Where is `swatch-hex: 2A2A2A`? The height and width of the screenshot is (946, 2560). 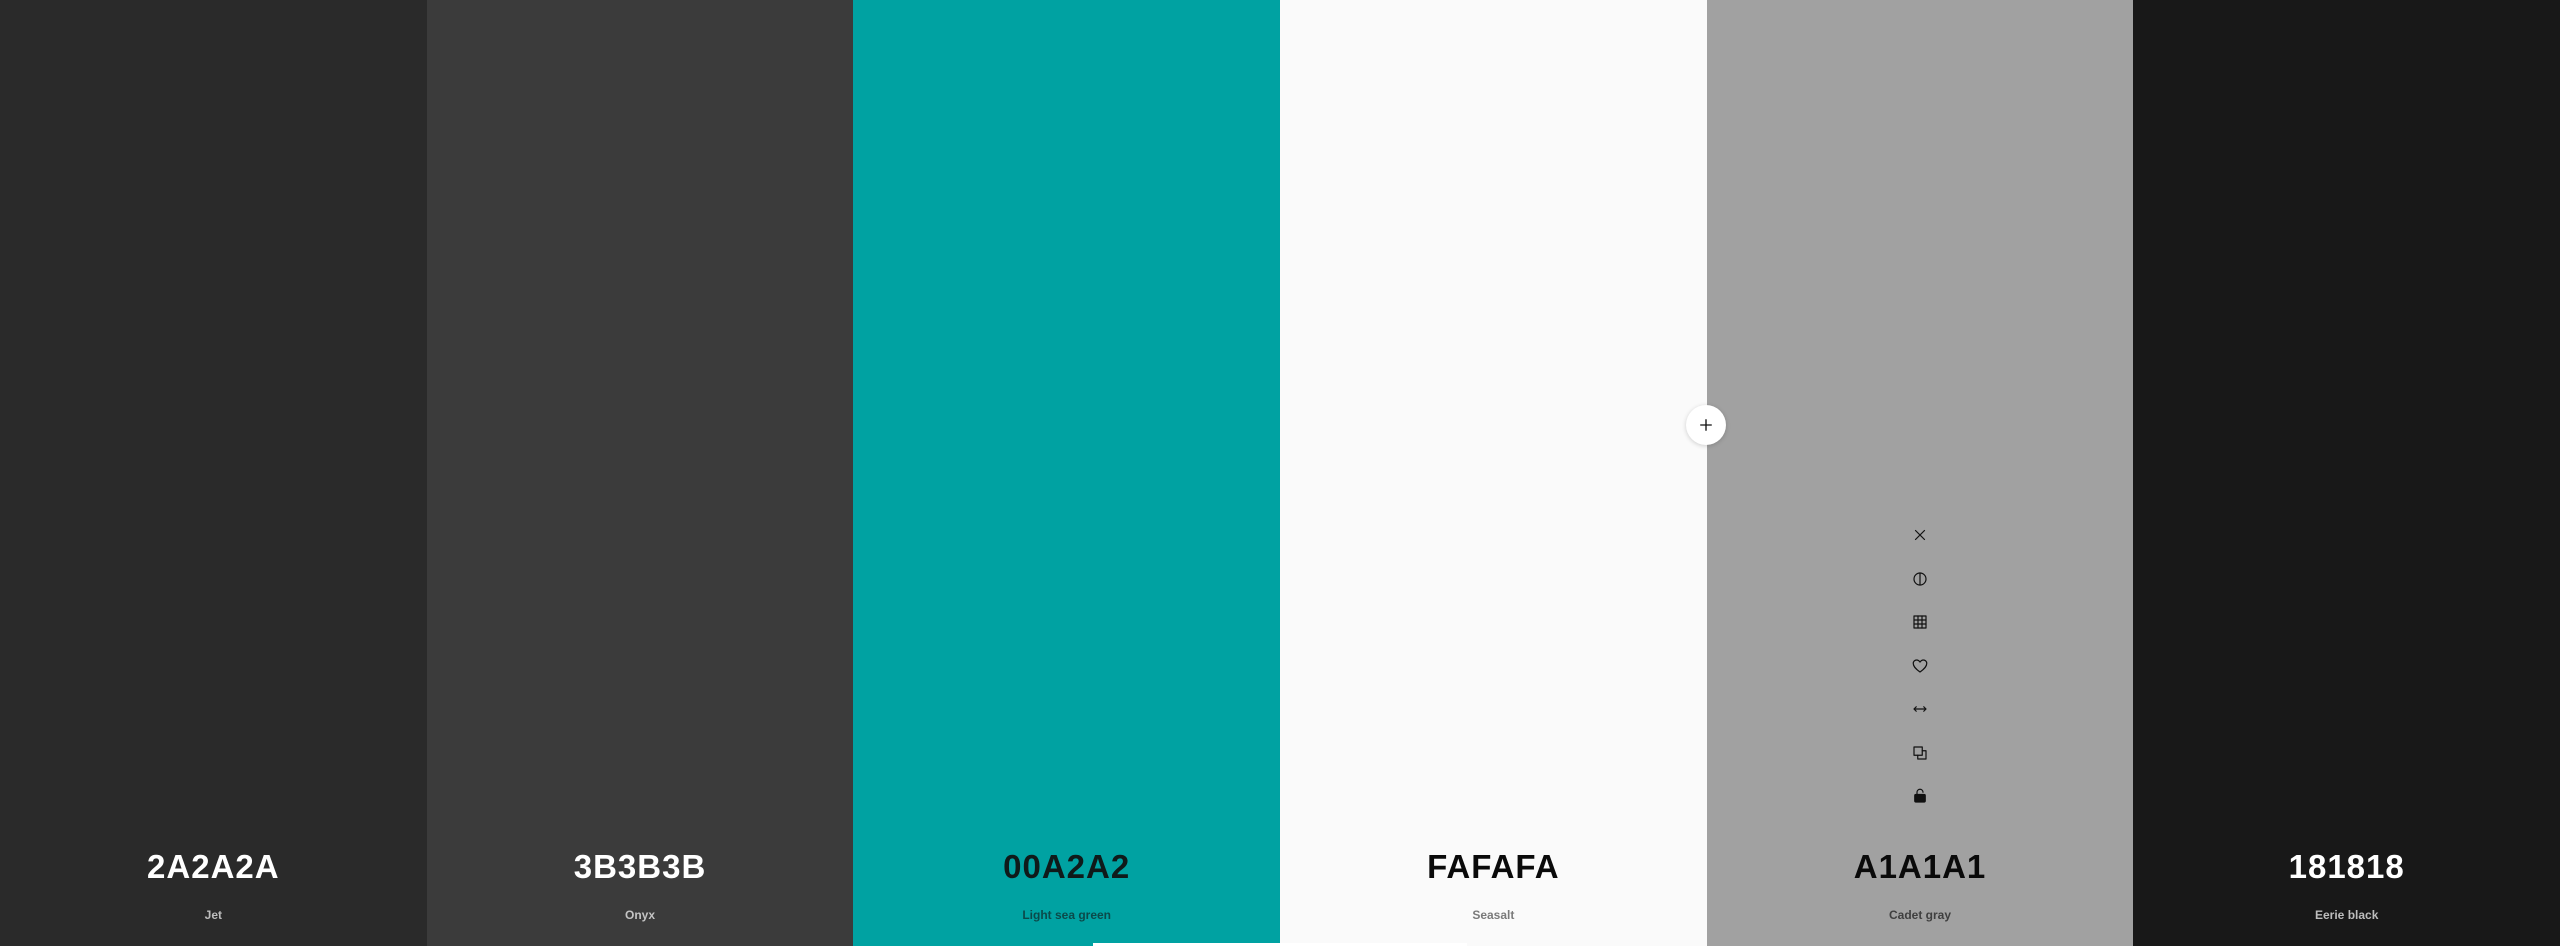
swatch-hex: 2A2A2A is located at coordinates (213, 867).